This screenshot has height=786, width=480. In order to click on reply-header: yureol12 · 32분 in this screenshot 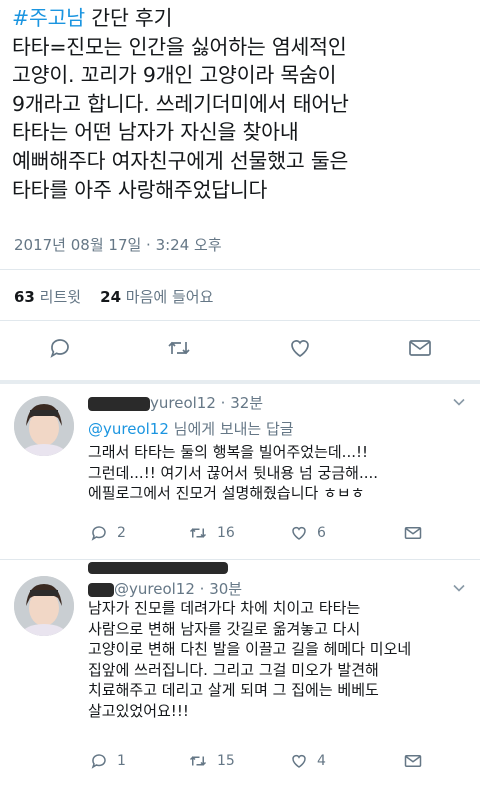, I will do `click(175, 402)`.